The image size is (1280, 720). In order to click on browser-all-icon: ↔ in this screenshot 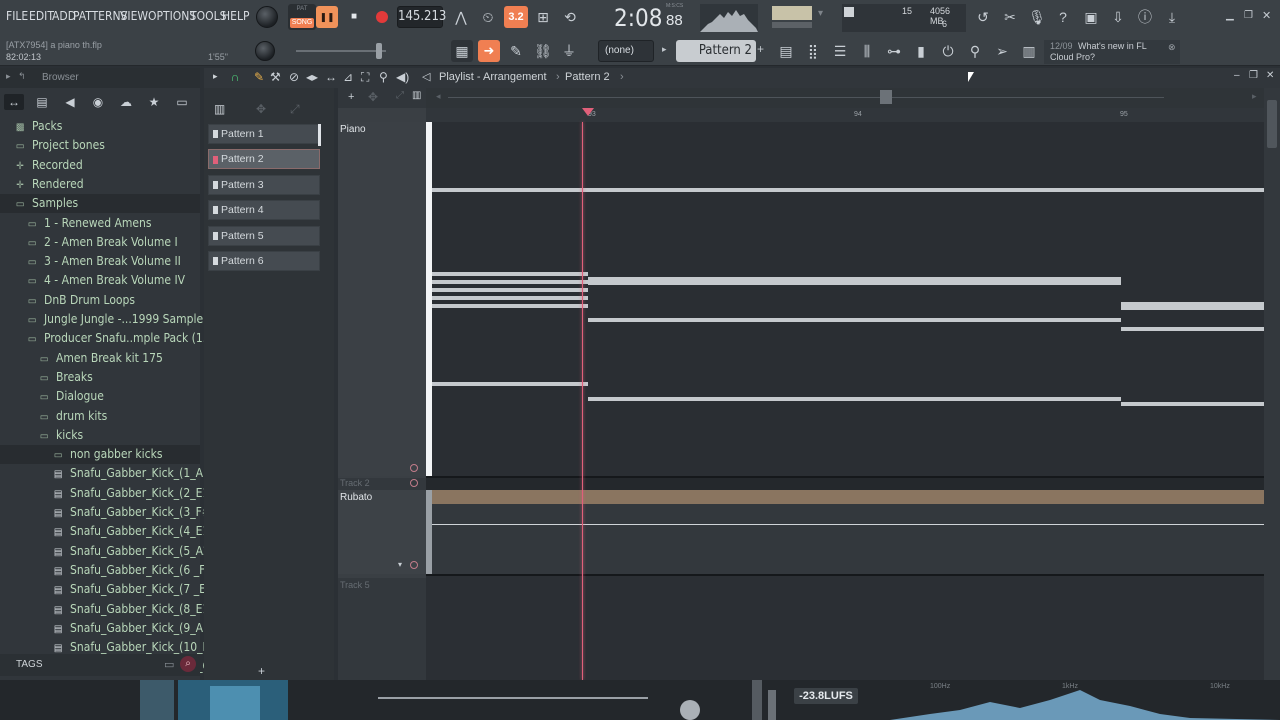, I will do `click(14, 102)`.